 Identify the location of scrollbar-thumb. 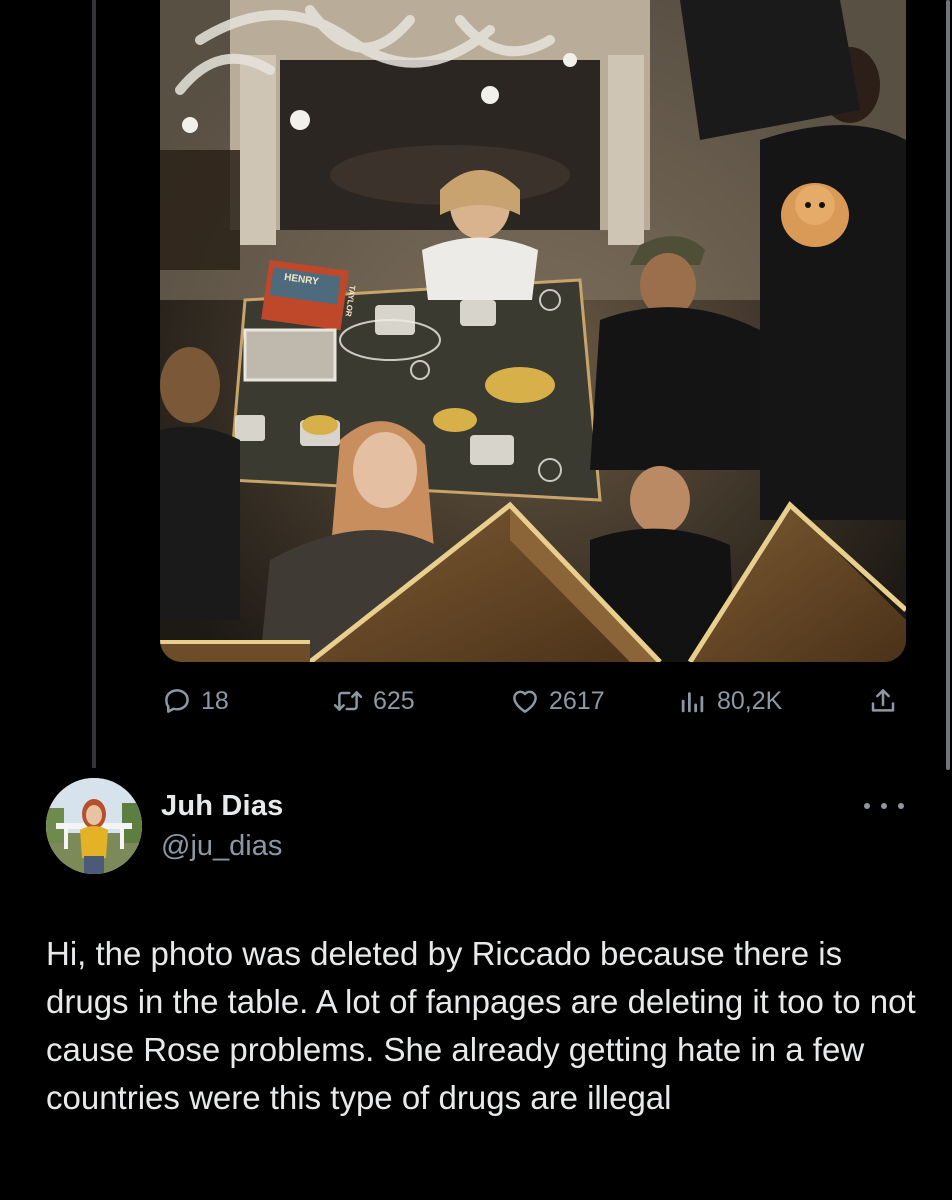
(948, 385).